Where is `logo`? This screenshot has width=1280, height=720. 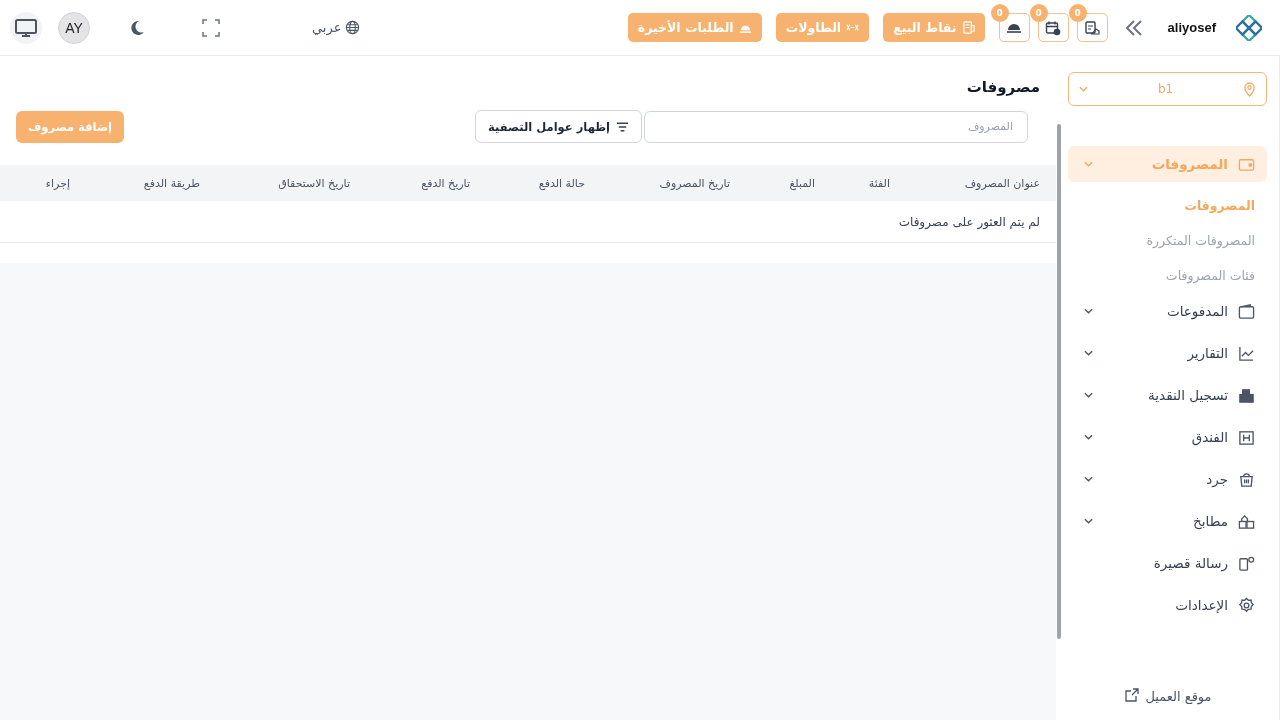
logo is located at coordinates (1249, 27).